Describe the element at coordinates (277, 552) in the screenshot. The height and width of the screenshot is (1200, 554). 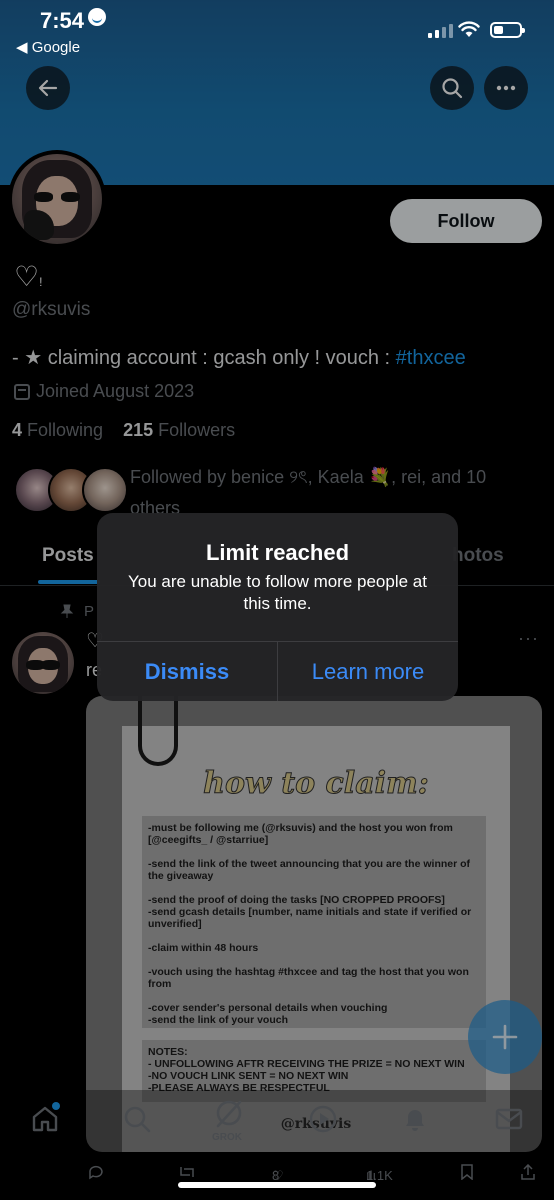
I see `alert-title: Limit reached` at that location.